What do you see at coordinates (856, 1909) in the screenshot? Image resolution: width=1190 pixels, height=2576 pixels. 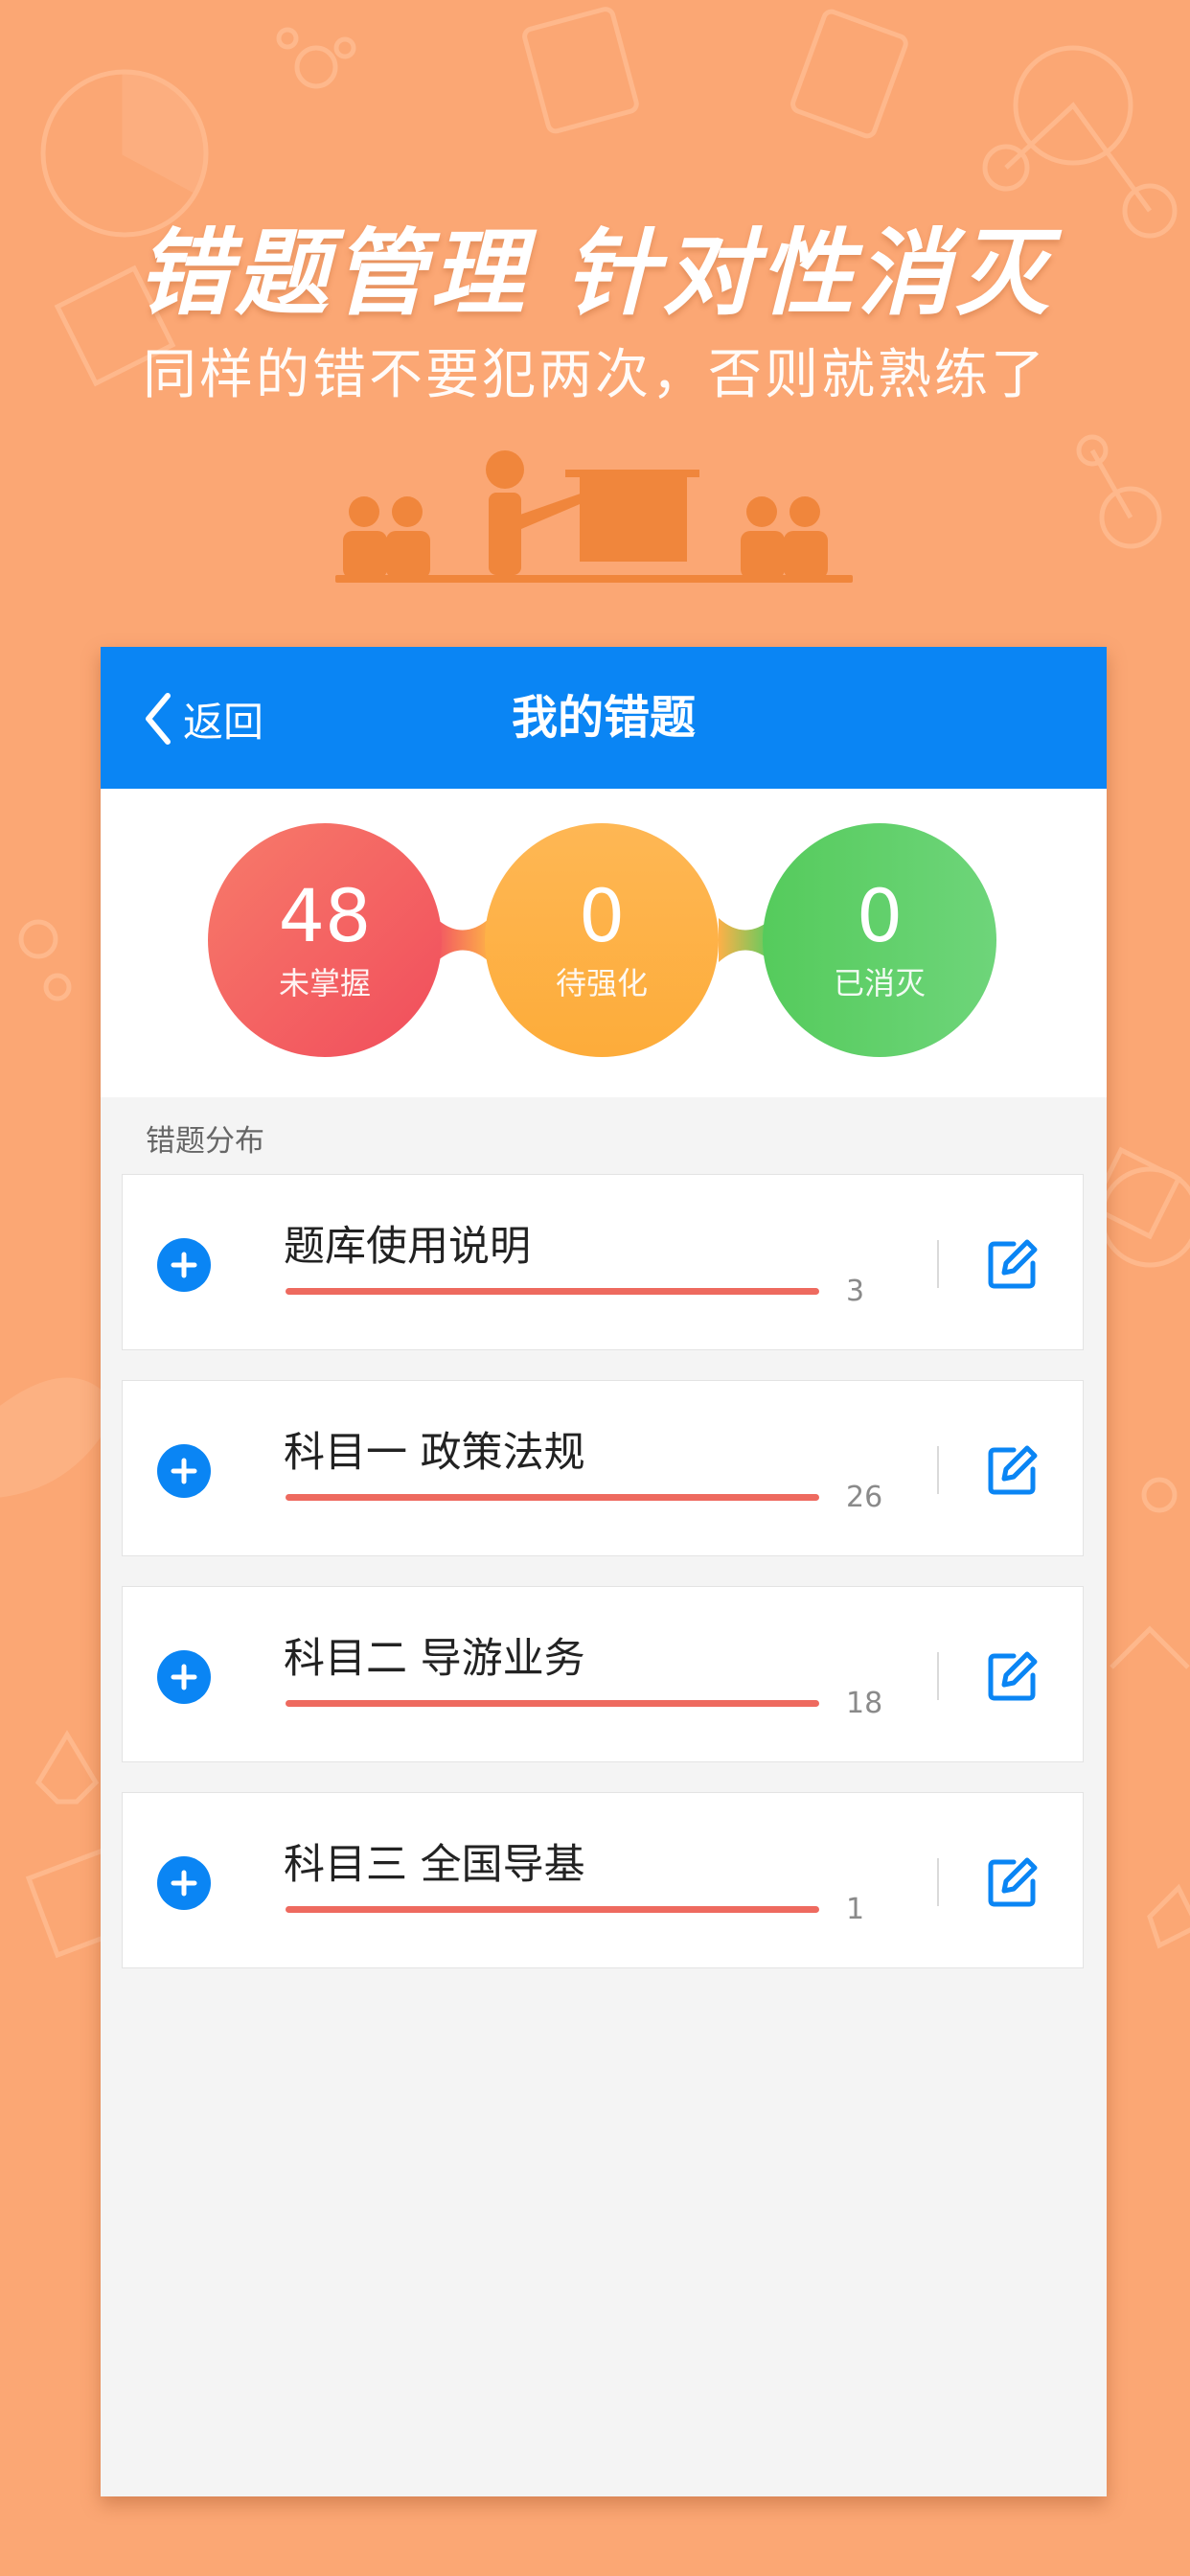 I see `category-count: 1` at bounding box center [856, 1909].